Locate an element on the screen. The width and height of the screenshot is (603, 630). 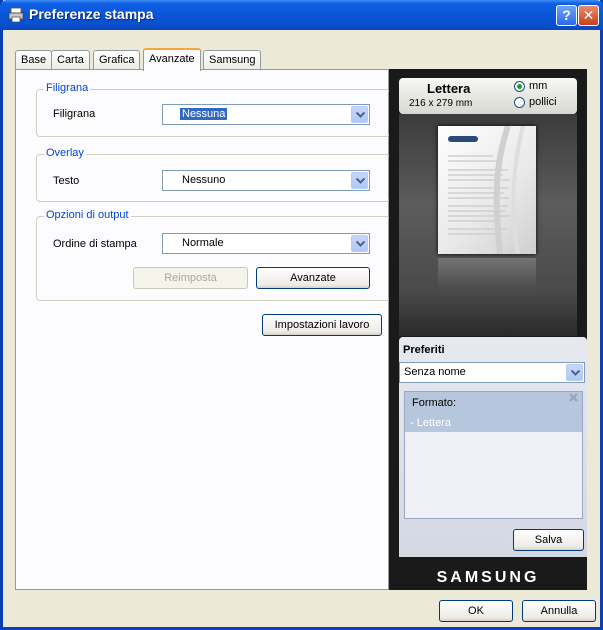
watermark-group: Filigrana Filigrana Nessuna is located at coordinates (213, 109).